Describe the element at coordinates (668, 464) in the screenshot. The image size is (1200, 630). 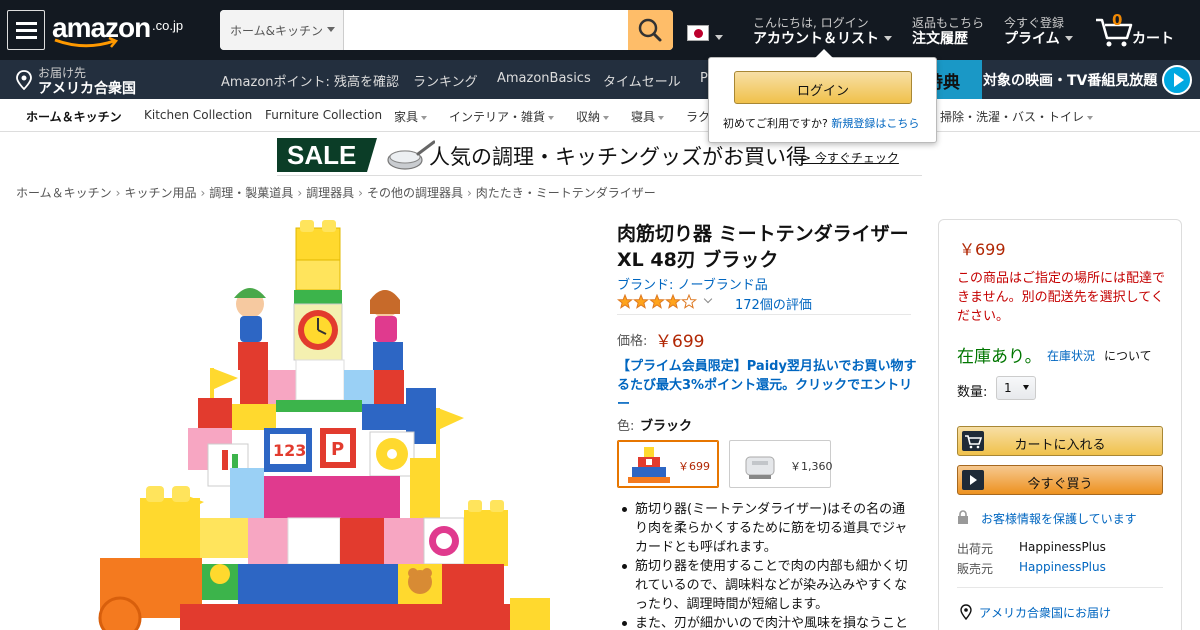
I see `variant-swatch-selected: ￥699` at that location.